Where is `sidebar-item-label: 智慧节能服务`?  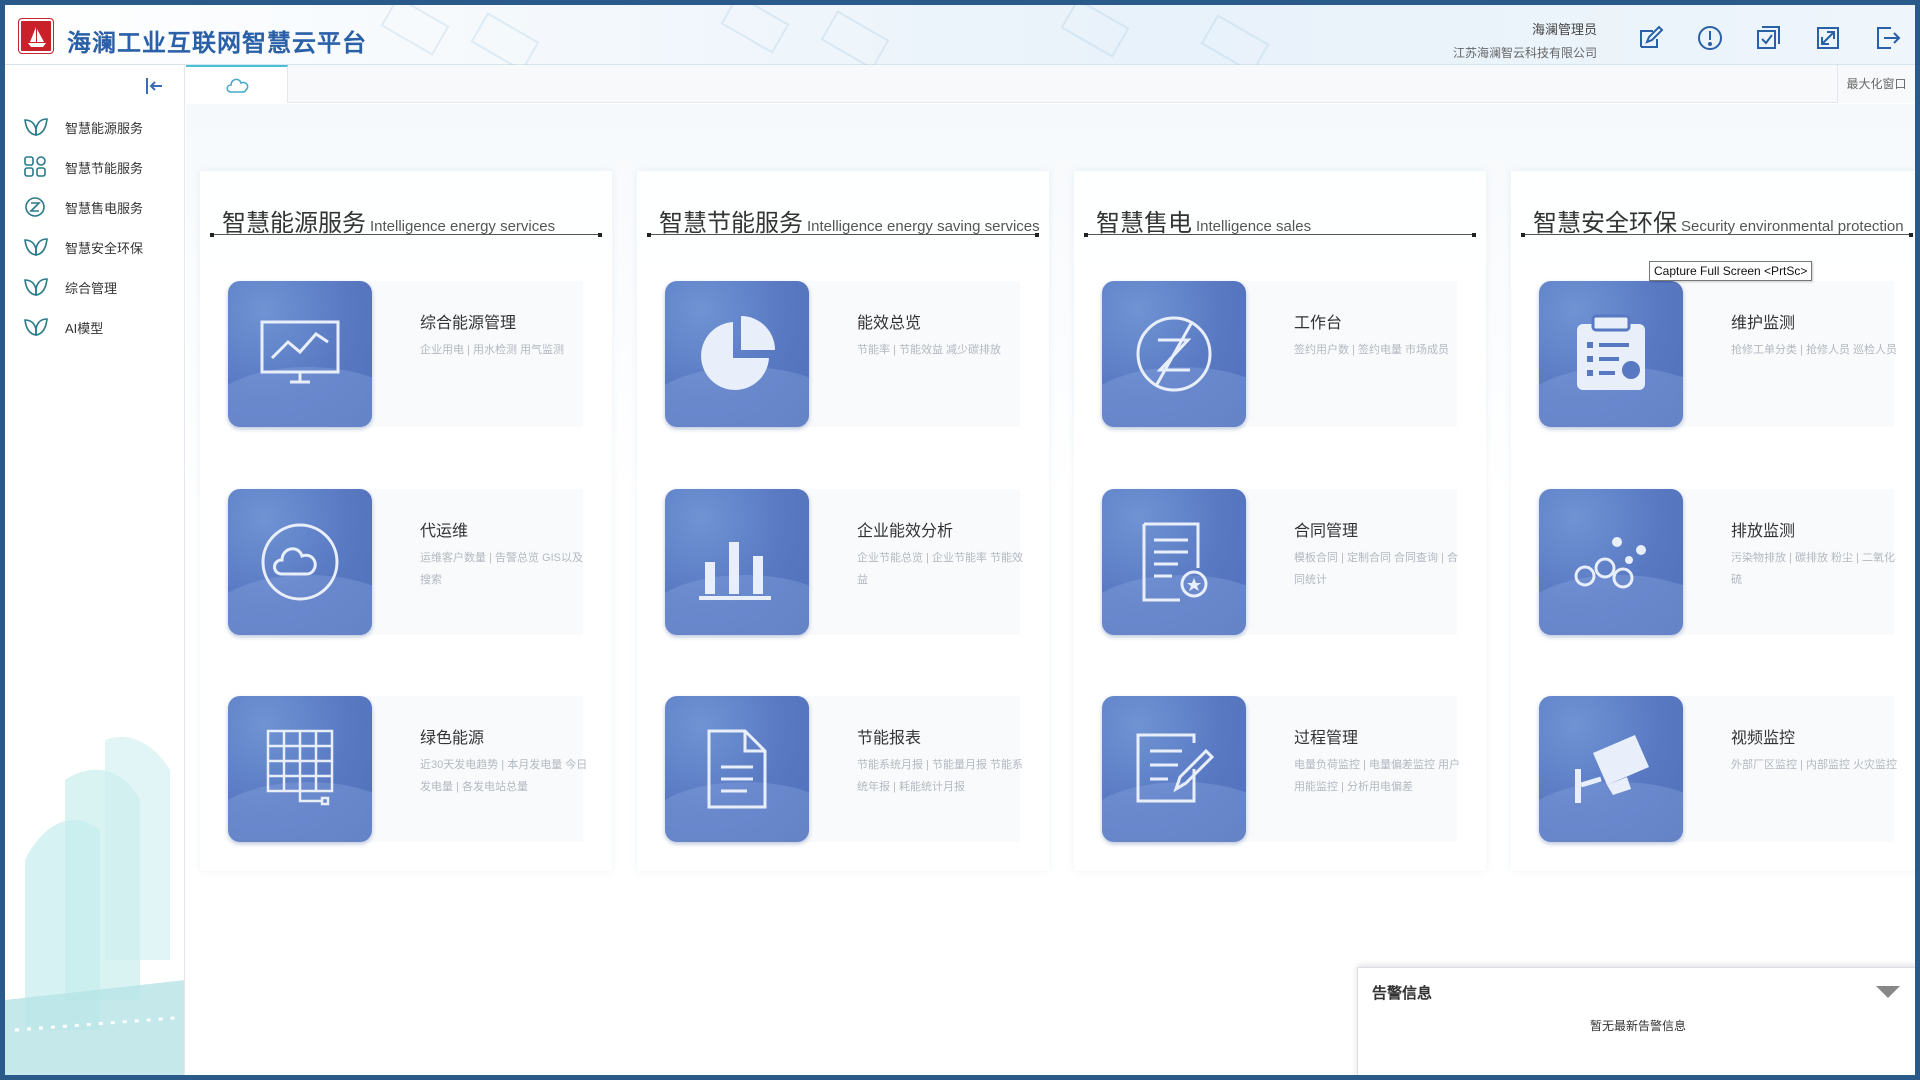 sidebar-item-label: 智慧节能服务 is located at coordinates (104, 168).